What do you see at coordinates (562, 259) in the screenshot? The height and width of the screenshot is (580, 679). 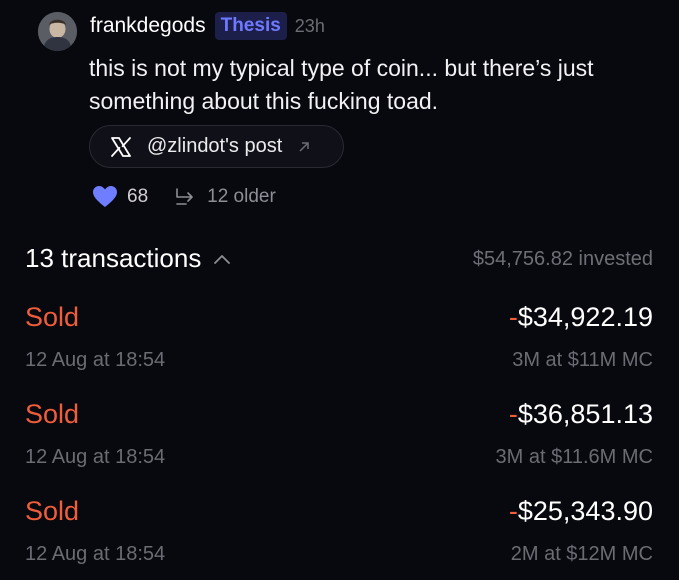 I see `invested-total: $54,756.82 invested` at bounding box center [562, 259].